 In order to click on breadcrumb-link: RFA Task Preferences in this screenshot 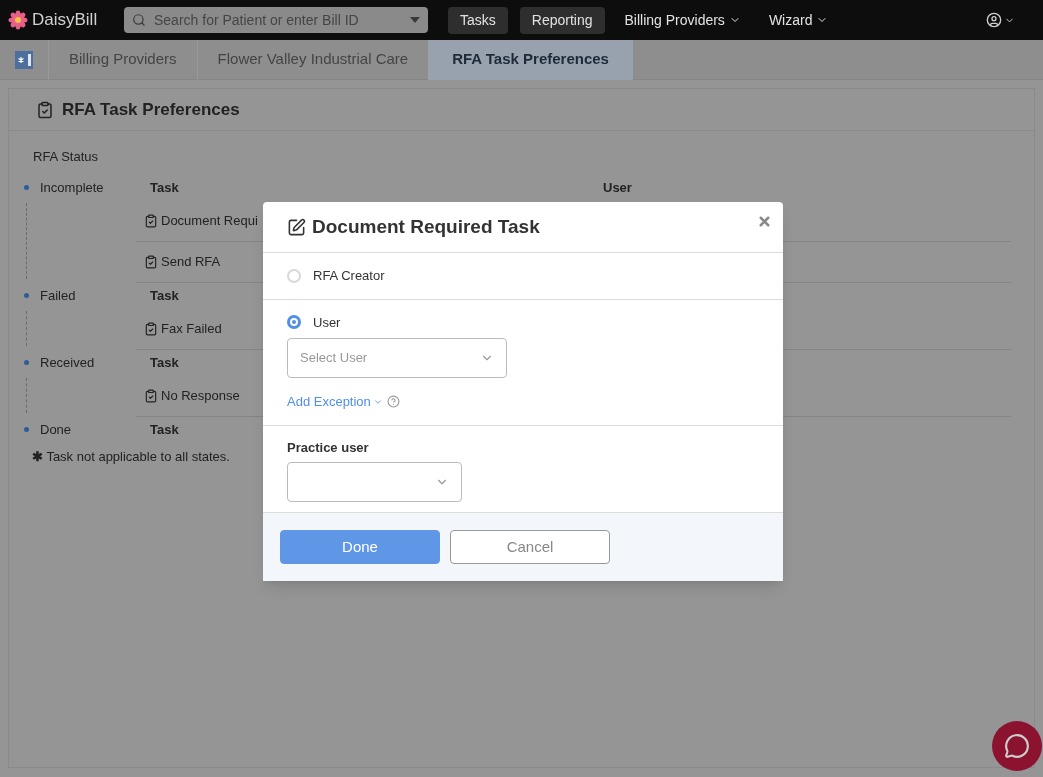, I will do `click(530, 59)`.